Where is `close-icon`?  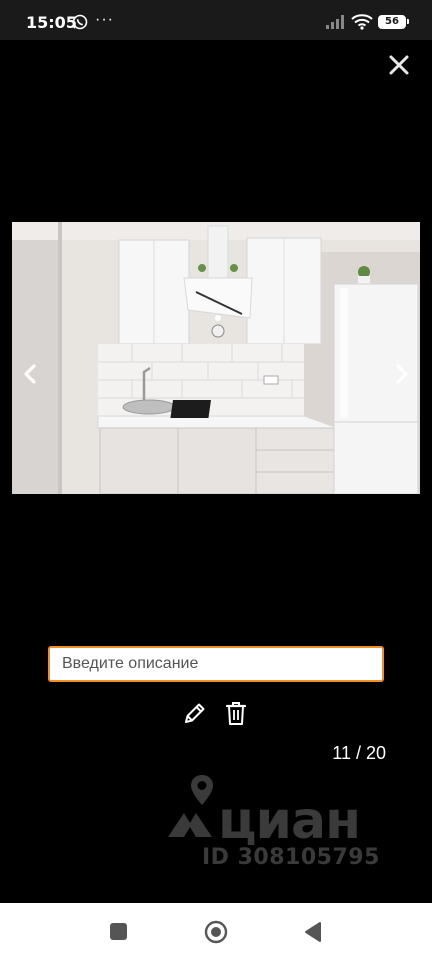 close-icon is located at coordinates (399, 65).